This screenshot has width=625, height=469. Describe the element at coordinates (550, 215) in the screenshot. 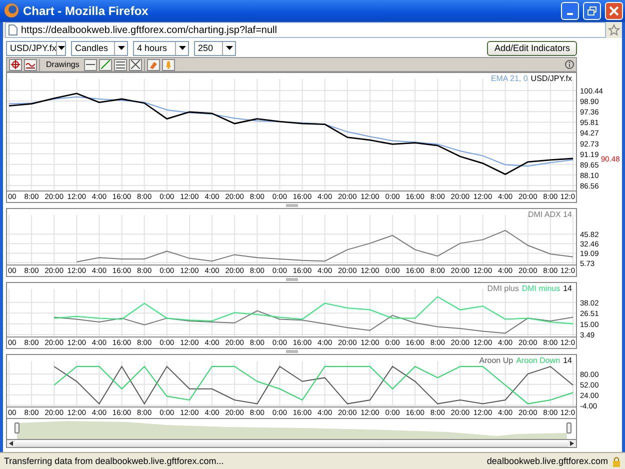

I see `legend-label: DMI ADX 14` at that location.